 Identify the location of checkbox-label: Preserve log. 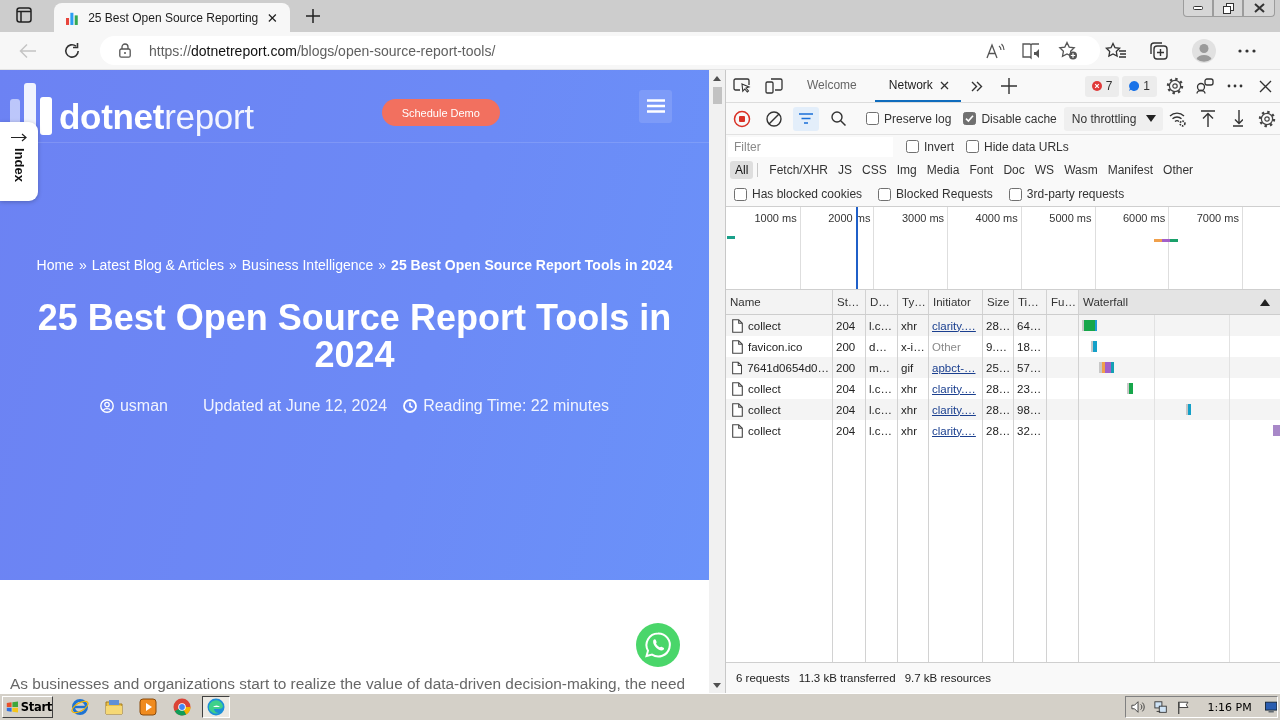
(918, 118).